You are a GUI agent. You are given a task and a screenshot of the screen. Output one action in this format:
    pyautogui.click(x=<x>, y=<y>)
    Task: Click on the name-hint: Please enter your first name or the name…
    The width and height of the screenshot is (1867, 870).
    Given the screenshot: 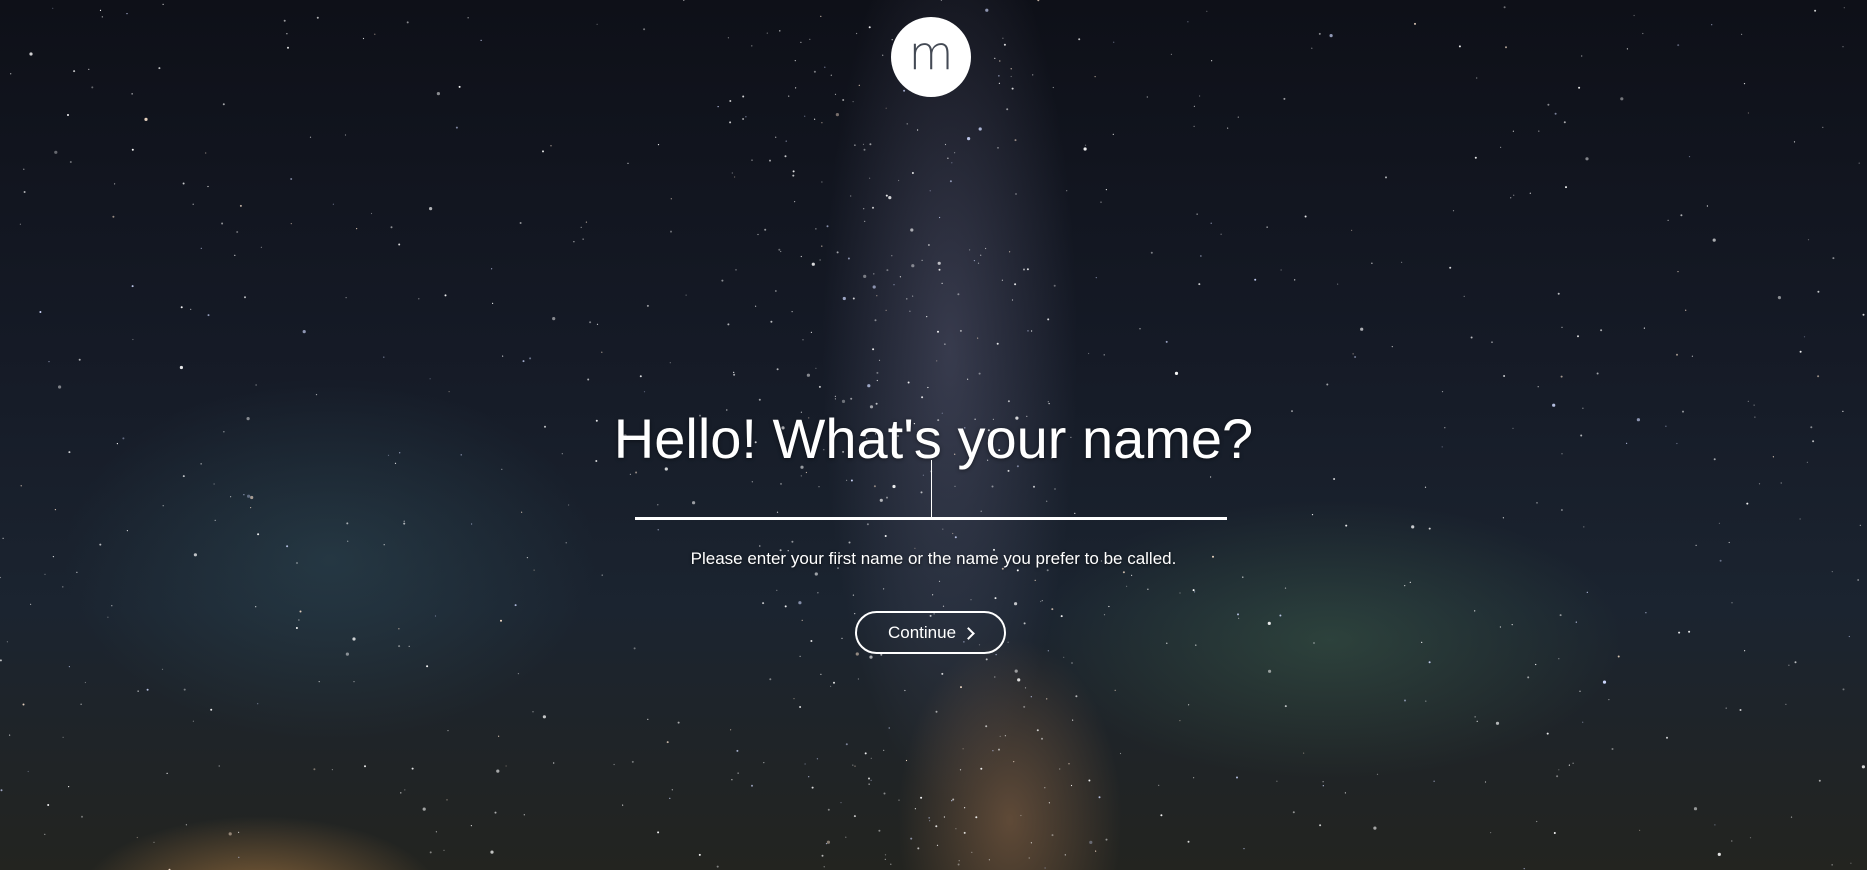 What is the action you would take?
    pyautogui.click(x=933, y=558)
    